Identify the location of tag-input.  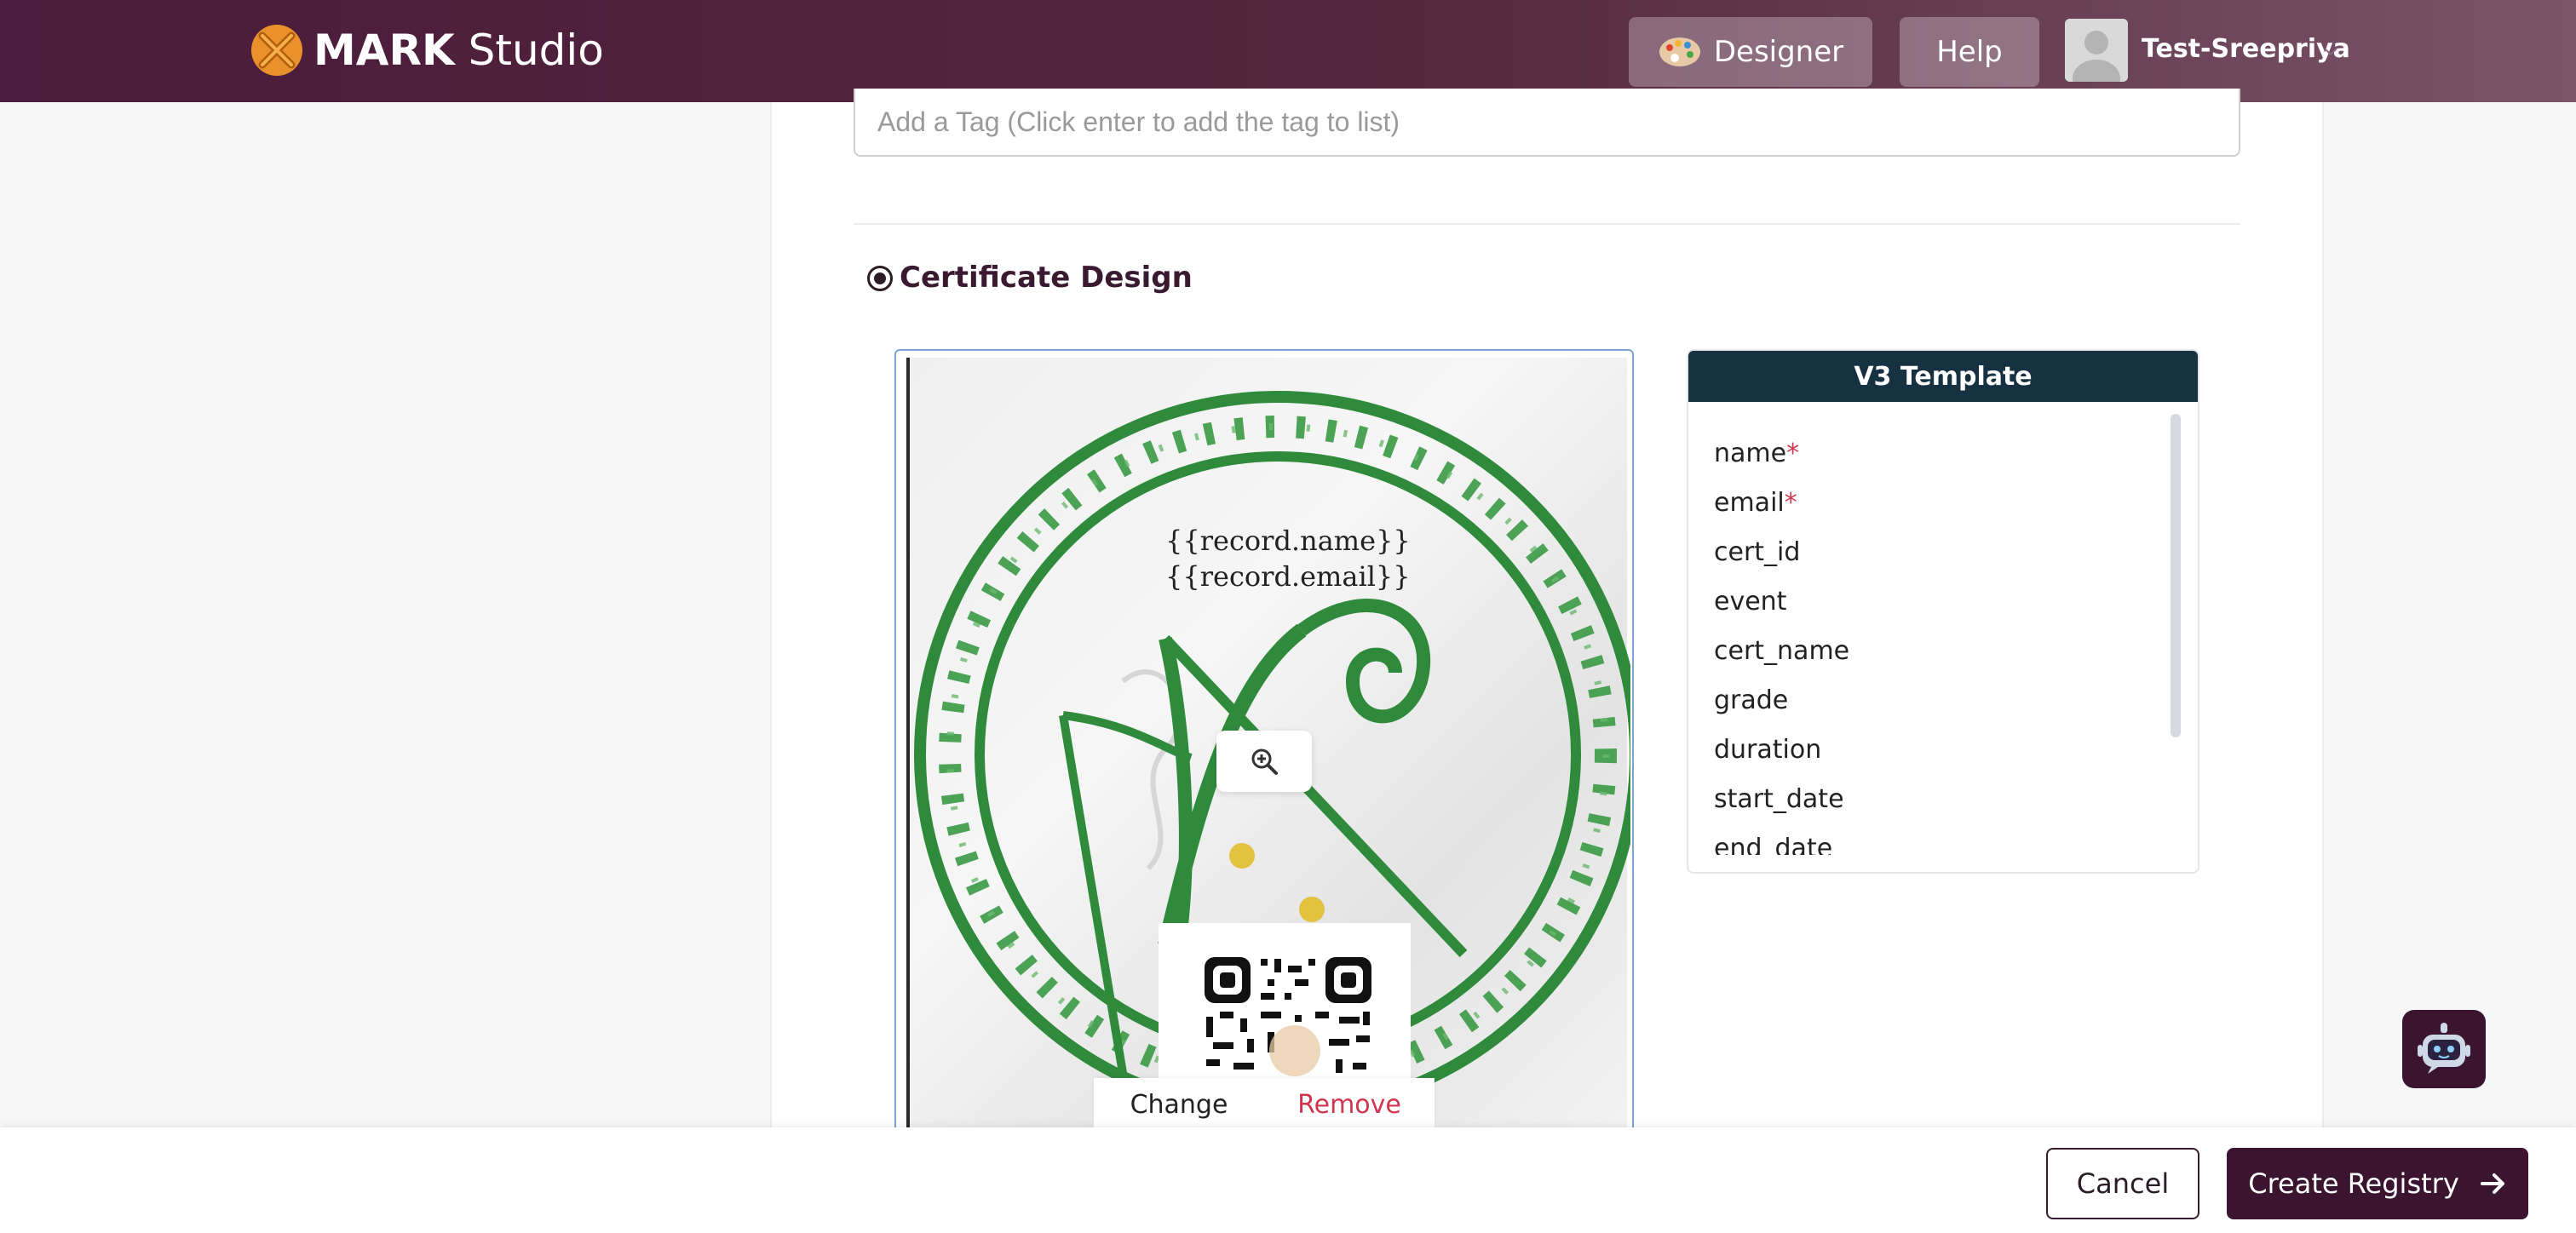
(1547, 123).